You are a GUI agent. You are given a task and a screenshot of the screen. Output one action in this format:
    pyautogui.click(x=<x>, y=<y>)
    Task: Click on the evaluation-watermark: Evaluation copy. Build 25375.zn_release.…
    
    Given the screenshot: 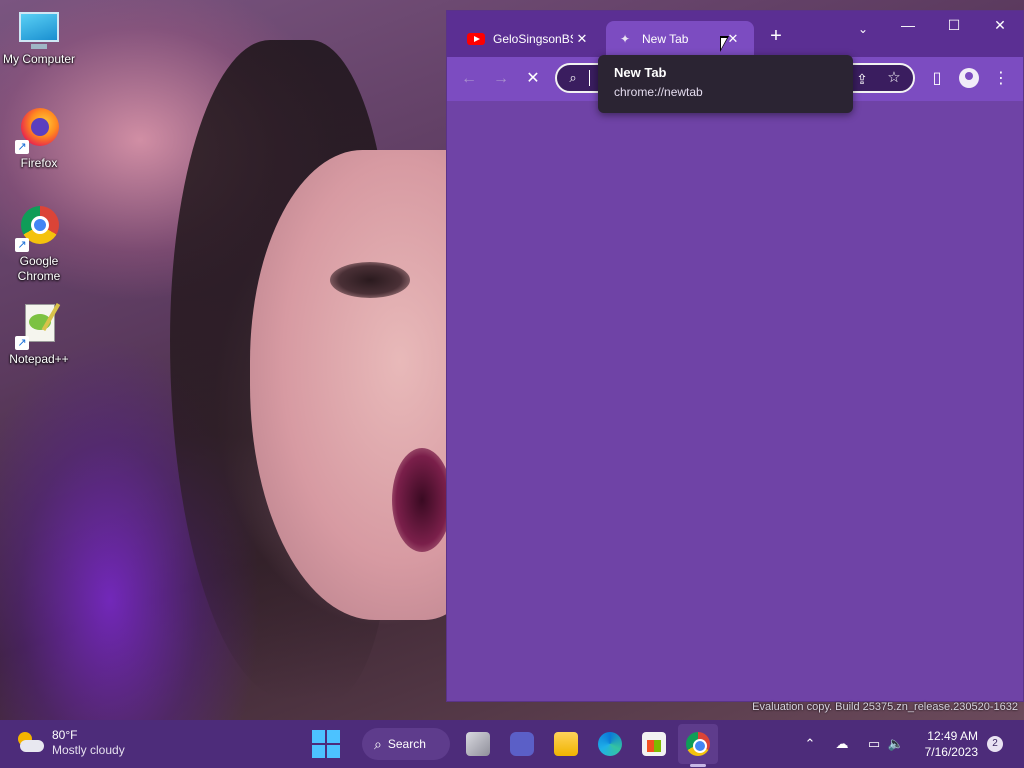 What is the action you would take?
    pyautogui.click(x=885, y=707)
    